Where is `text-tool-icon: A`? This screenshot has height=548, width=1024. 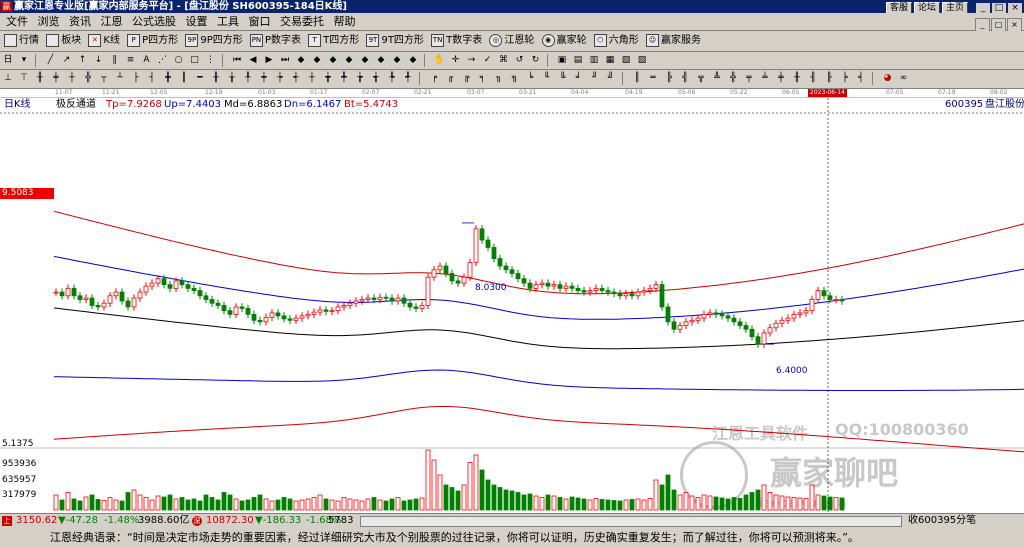
text-tool-icon: A is located at coordinates (147, 60).